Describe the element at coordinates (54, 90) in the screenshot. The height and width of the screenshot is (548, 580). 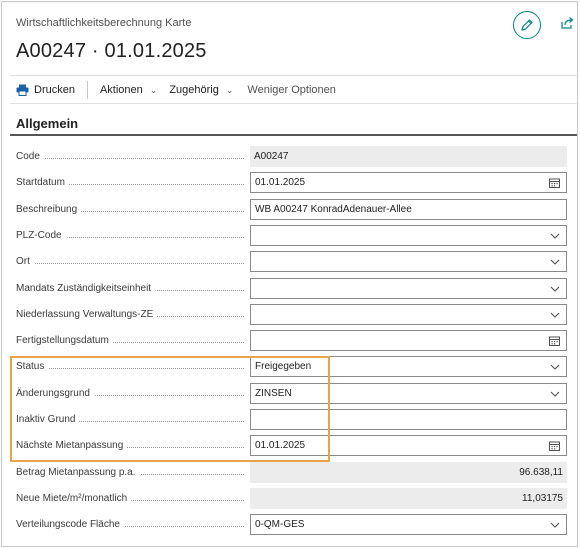
I see `print-label: Drucken` at that location.